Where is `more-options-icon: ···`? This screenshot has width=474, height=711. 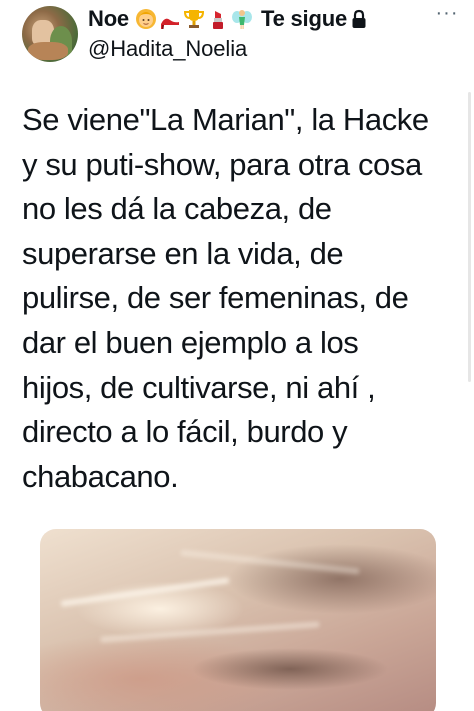 more-options-icon: ··· is located at coordinates (447, 15).